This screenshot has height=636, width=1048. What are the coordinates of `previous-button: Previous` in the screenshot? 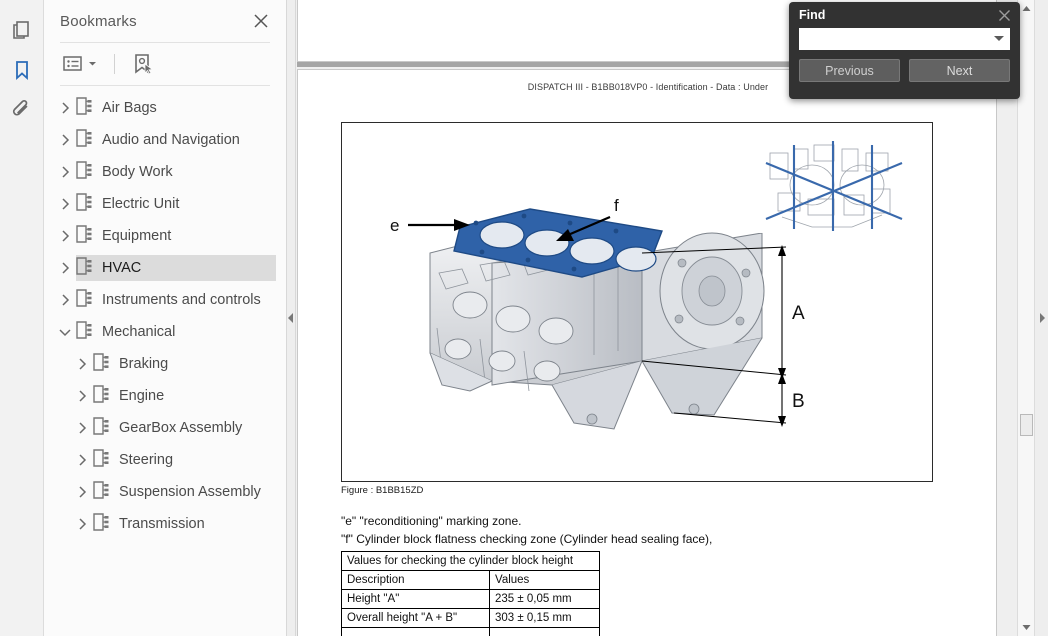 It's located at (849, 70).